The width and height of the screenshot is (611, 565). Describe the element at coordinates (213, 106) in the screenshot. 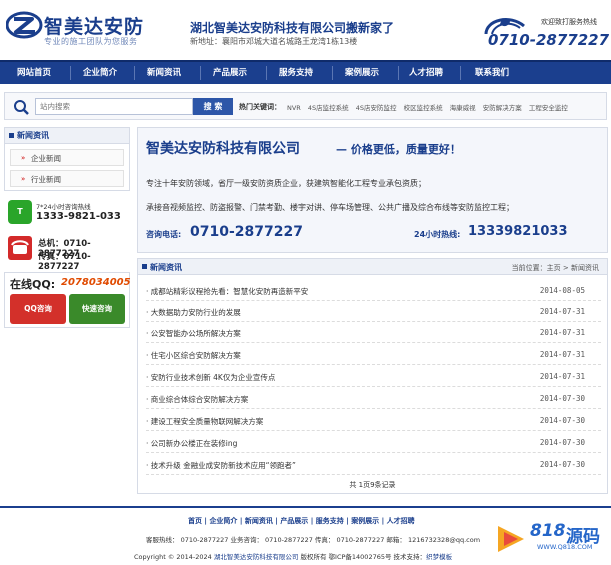

I see `search-button: 搜 索` at that location.